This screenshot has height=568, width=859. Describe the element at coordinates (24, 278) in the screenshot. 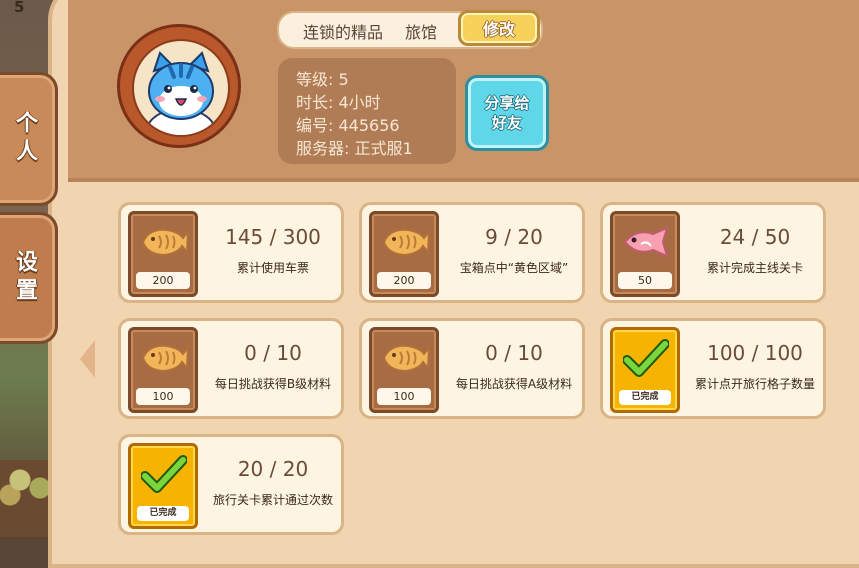

I see `tab-settings-label: 设置` at that location.